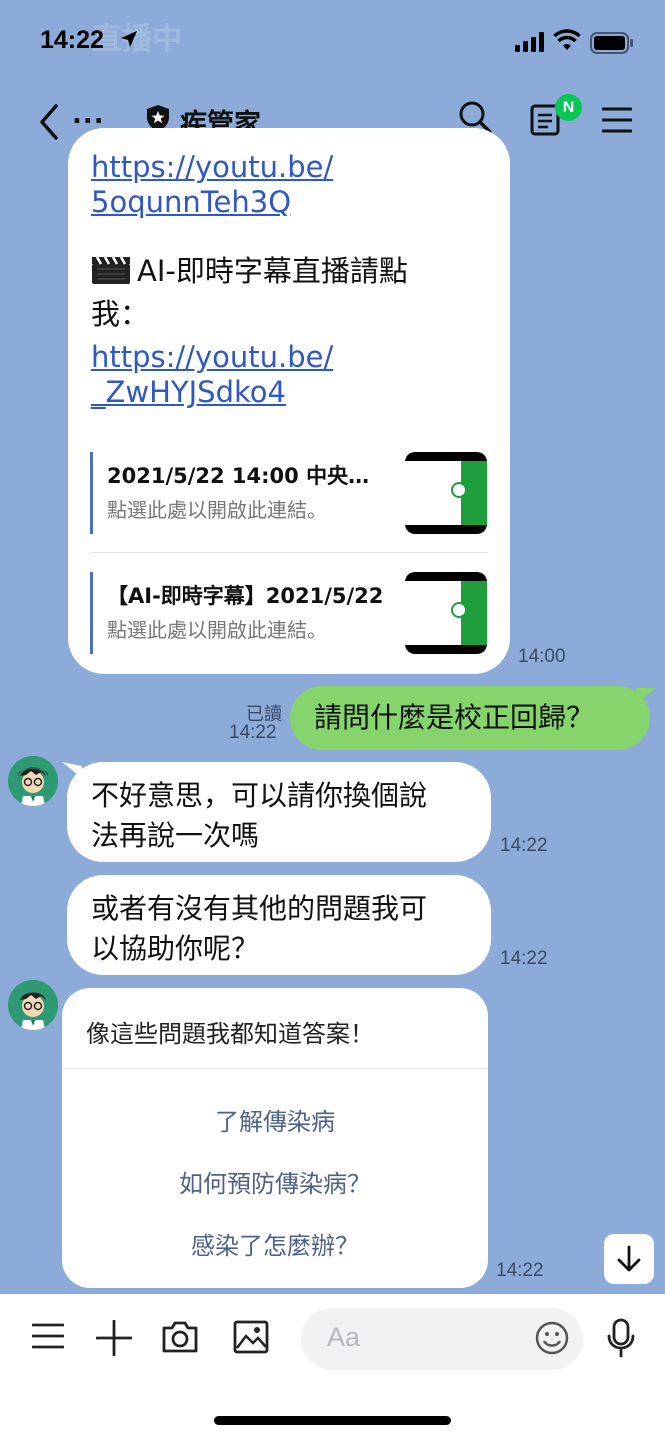 This screenshot has width=665, height=1440. Describe the element at coordinates (275, 1068) in the screenshot. I see `quick-reply-divider` at that location.